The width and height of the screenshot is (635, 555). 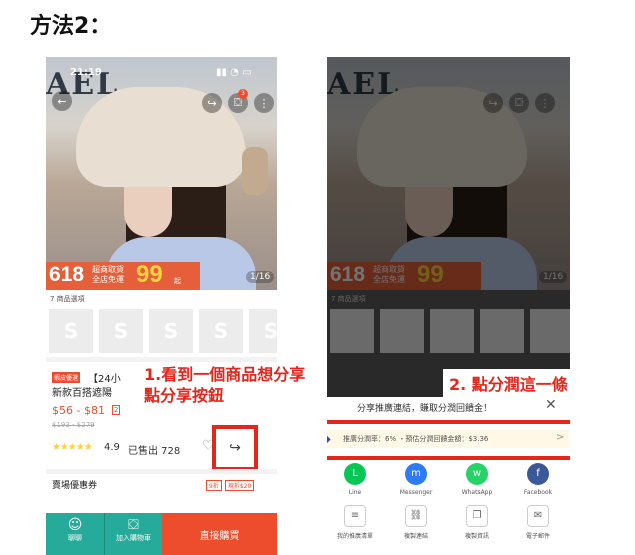 What do you see at coordinates (446, 522) in the screenshot?
I see `share-actions-row: ≡ 我的推廣清單 ⛓ 複製連結 ❐ 複製資訊 ✉ 電子郵件` at bounding box center [446, 522].